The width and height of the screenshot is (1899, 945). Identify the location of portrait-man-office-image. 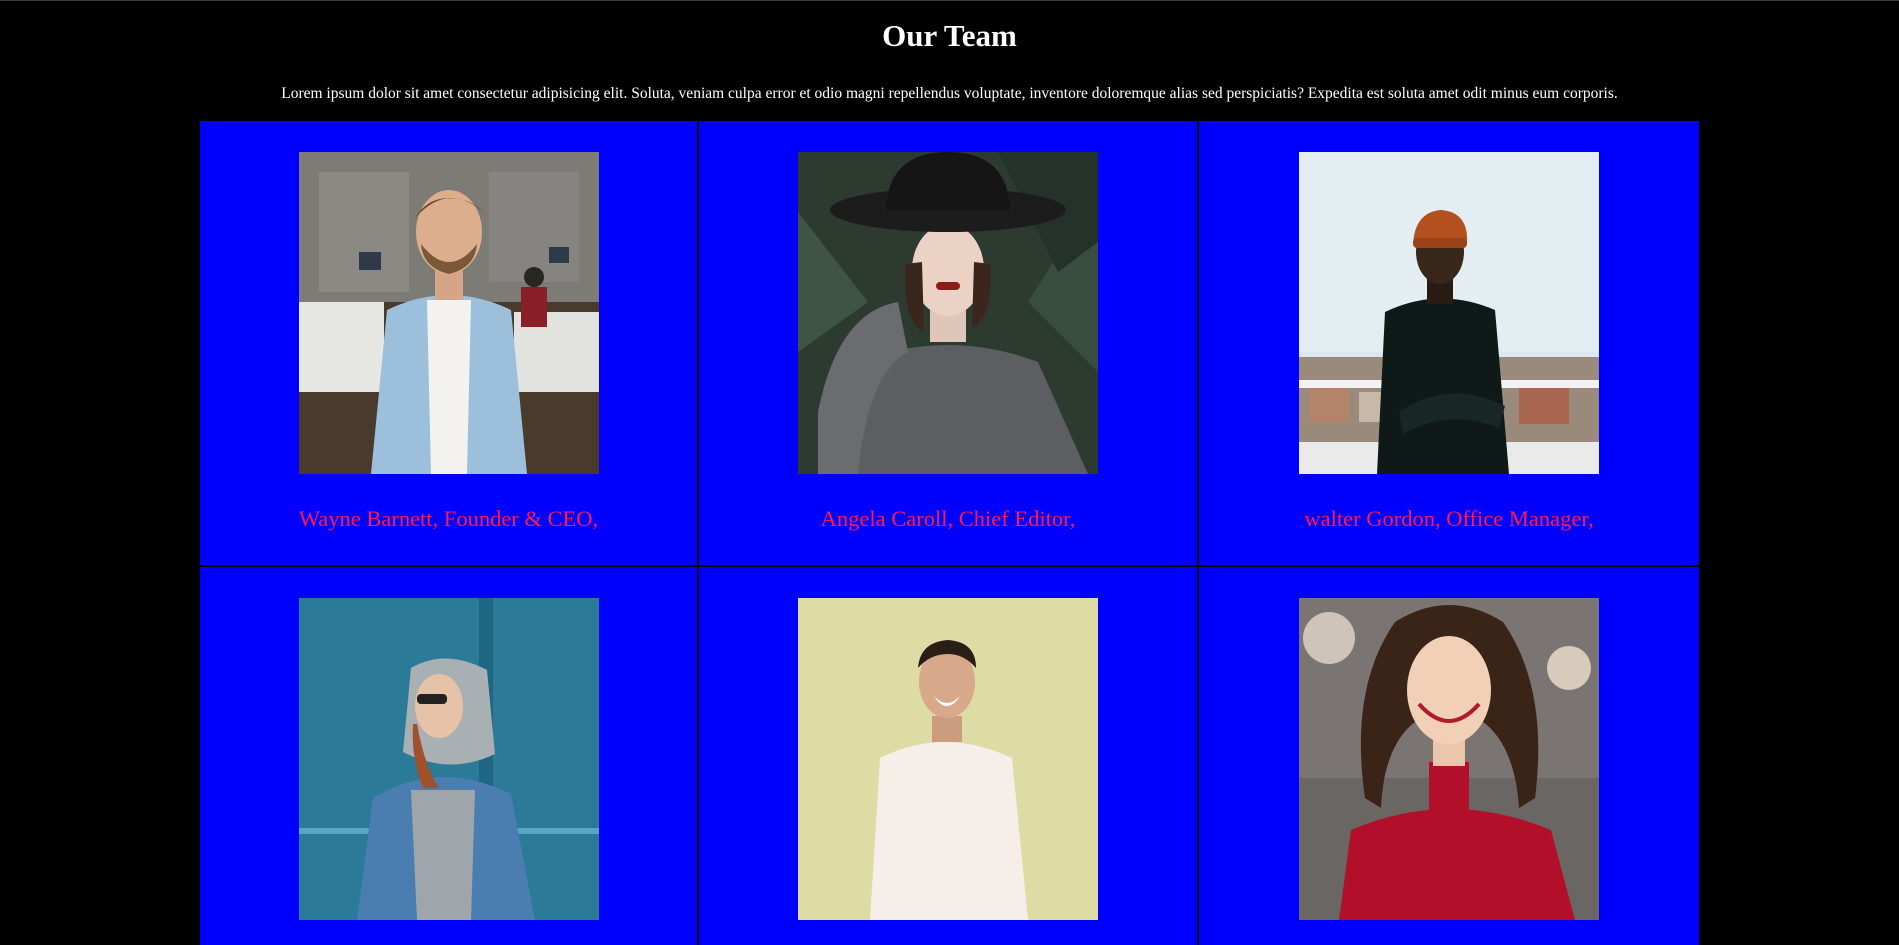
(448, 313).